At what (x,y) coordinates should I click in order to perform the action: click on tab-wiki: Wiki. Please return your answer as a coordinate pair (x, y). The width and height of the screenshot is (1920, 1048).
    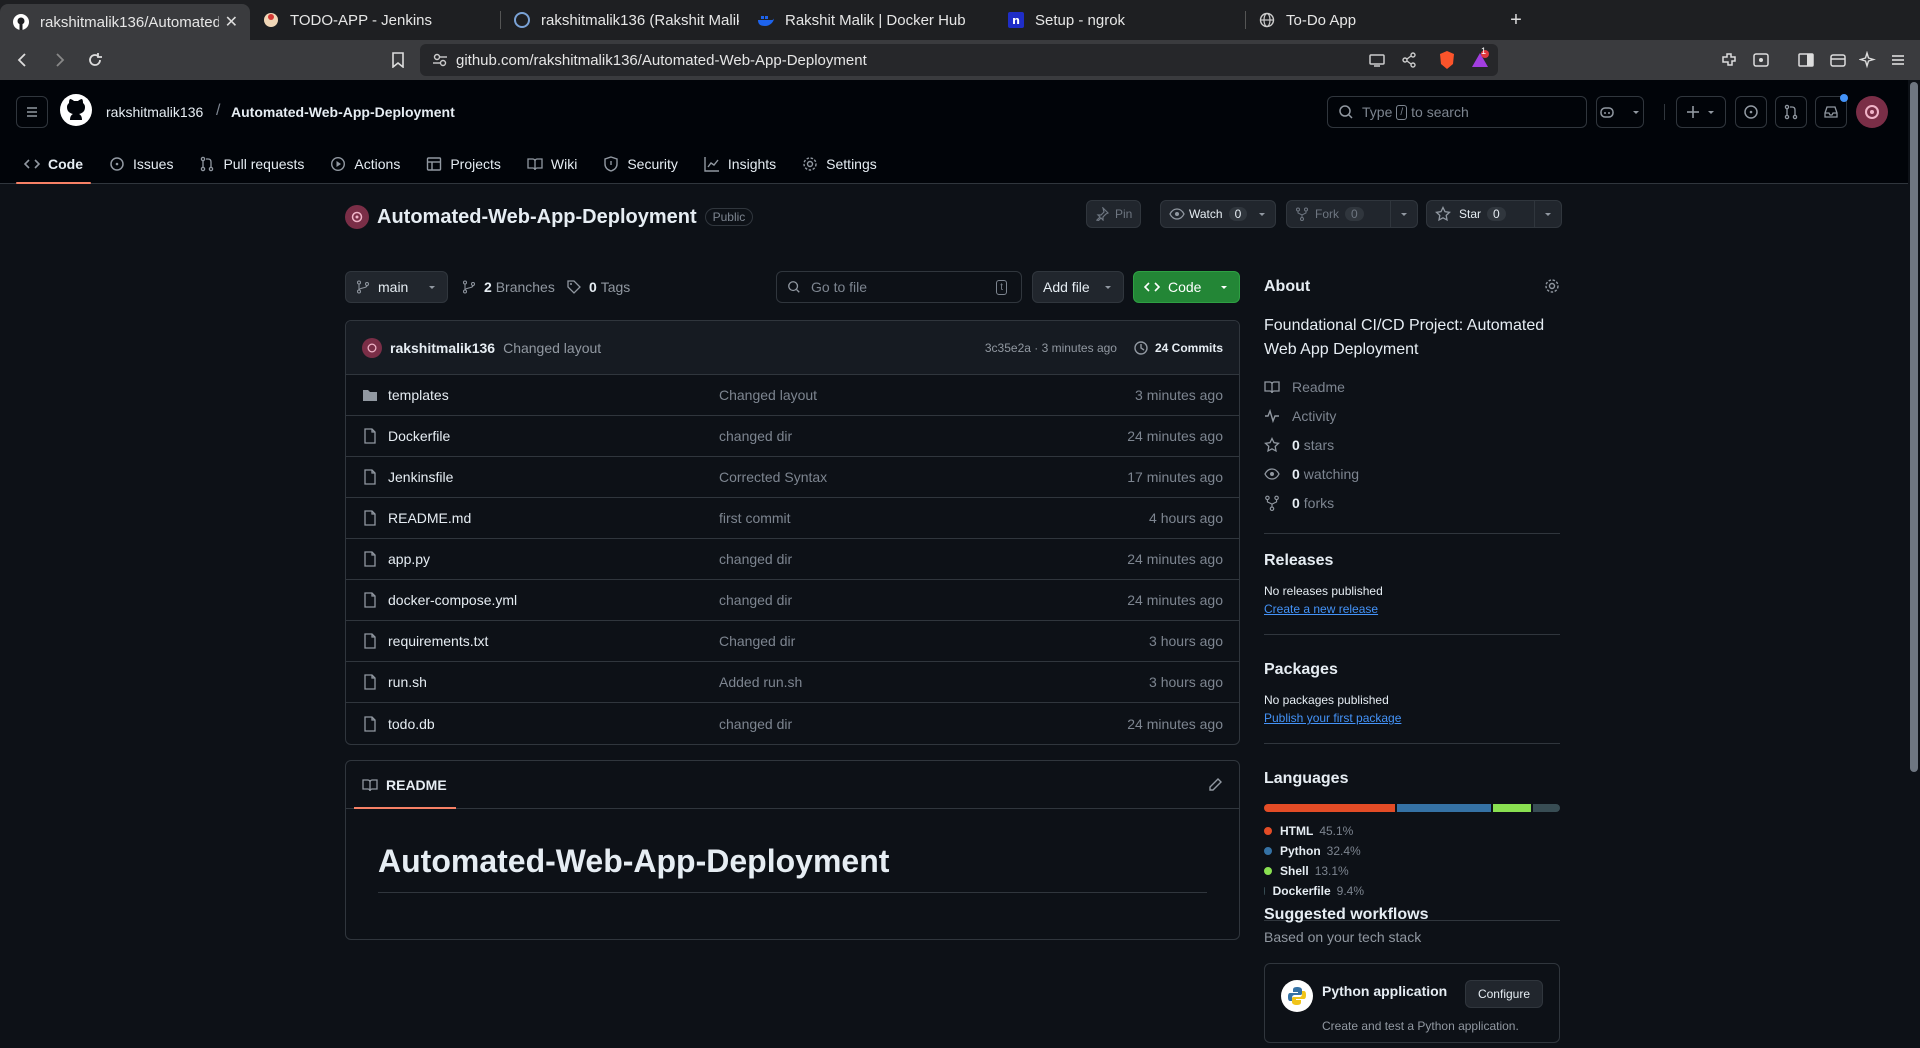
    Looking at the image, I should click on (552, 164).